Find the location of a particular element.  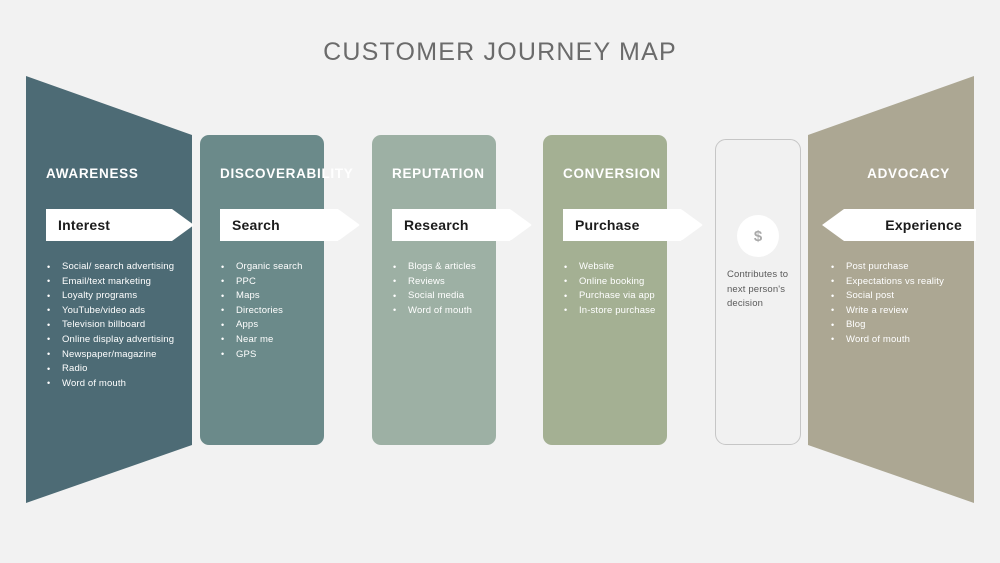

stage-heading-awareness: AWARENESS is located at coordinates (92, 173).